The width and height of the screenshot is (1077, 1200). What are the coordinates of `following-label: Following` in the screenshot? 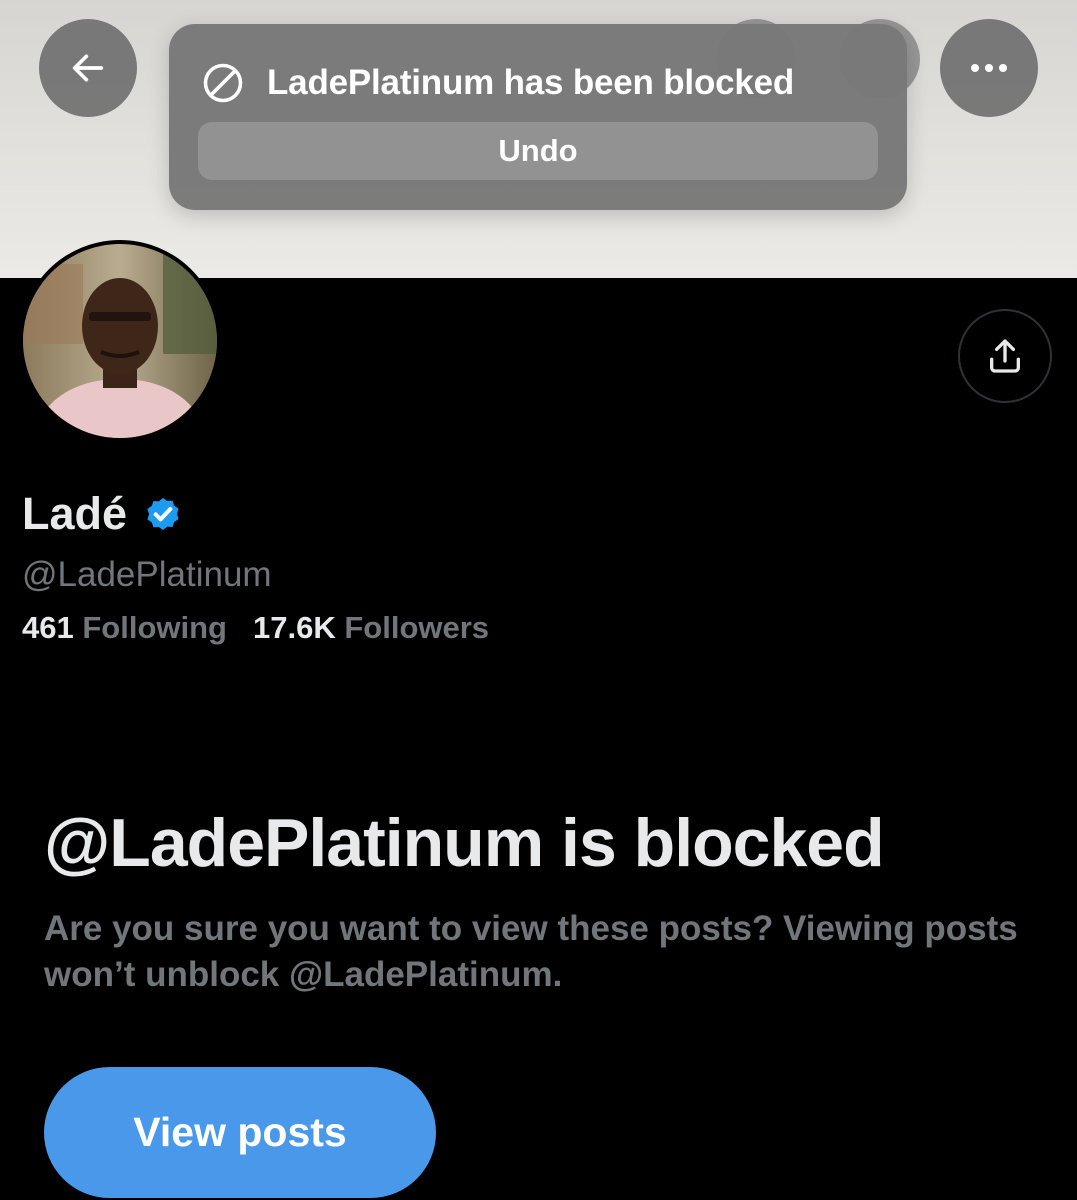 It's located at (154, 627).